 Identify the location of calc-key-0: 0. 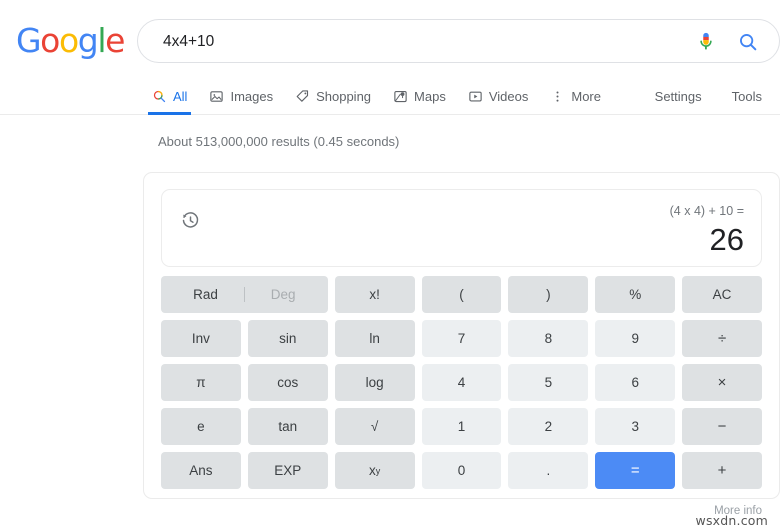
(461, 470).